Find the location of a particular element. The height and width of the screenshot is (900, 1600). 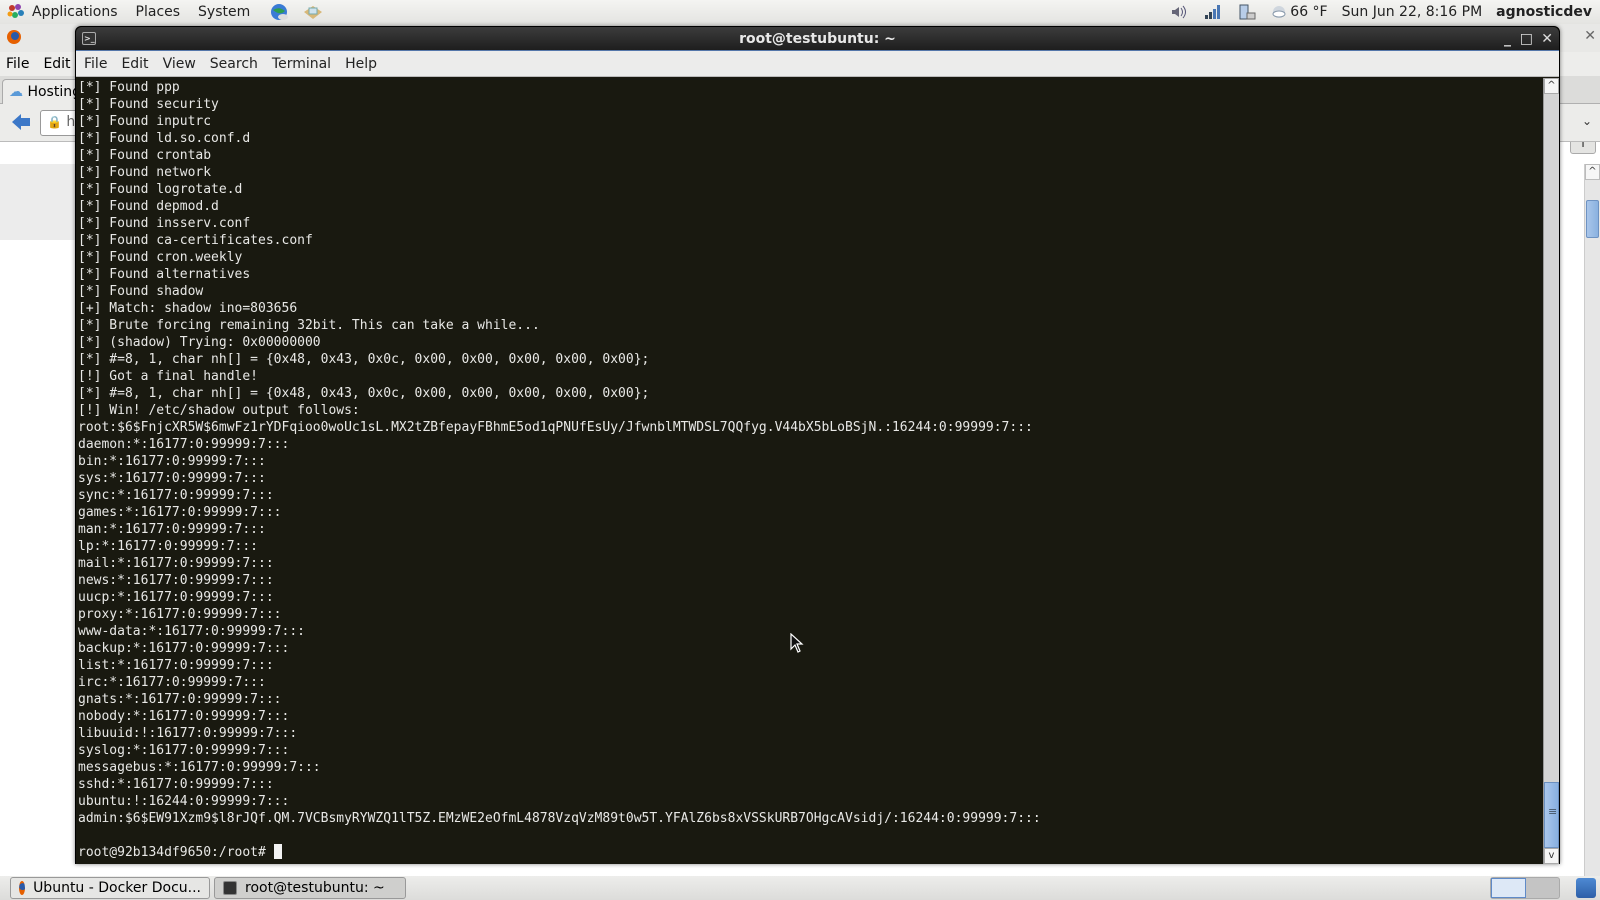

lock-icon: 🔒 is located at coordinates (54, 122).